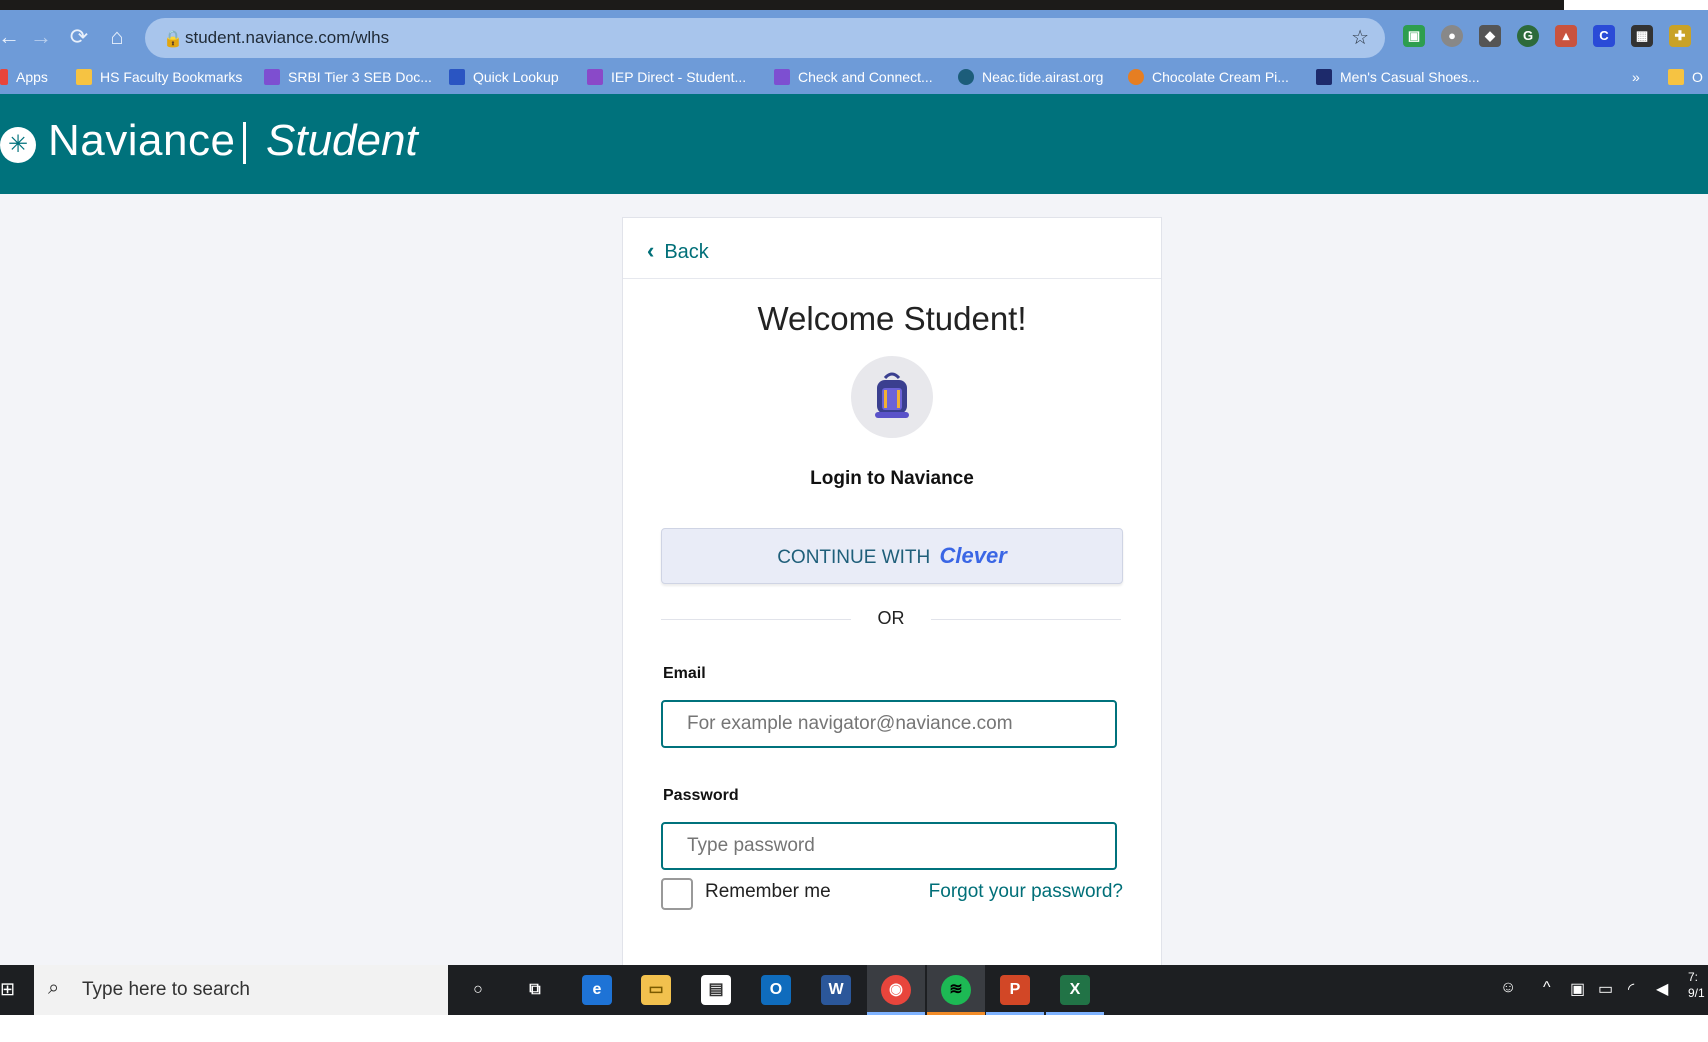  I want to click on battery-icon: ▭, so click(1605, 989).